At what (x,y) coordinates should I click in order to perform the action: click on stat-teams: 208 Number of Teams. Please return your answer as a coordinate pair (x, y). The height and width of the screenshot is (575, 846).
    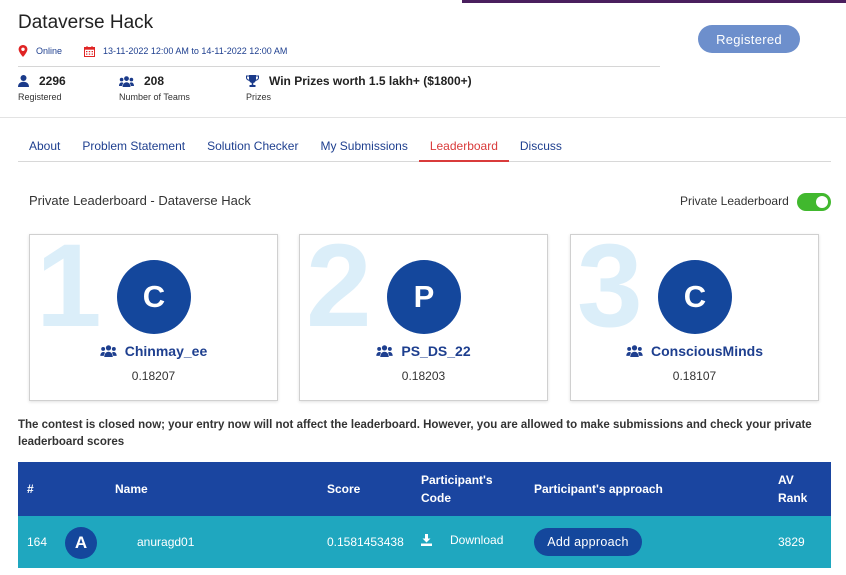
    Looking at the image, I should click on (154, 88).